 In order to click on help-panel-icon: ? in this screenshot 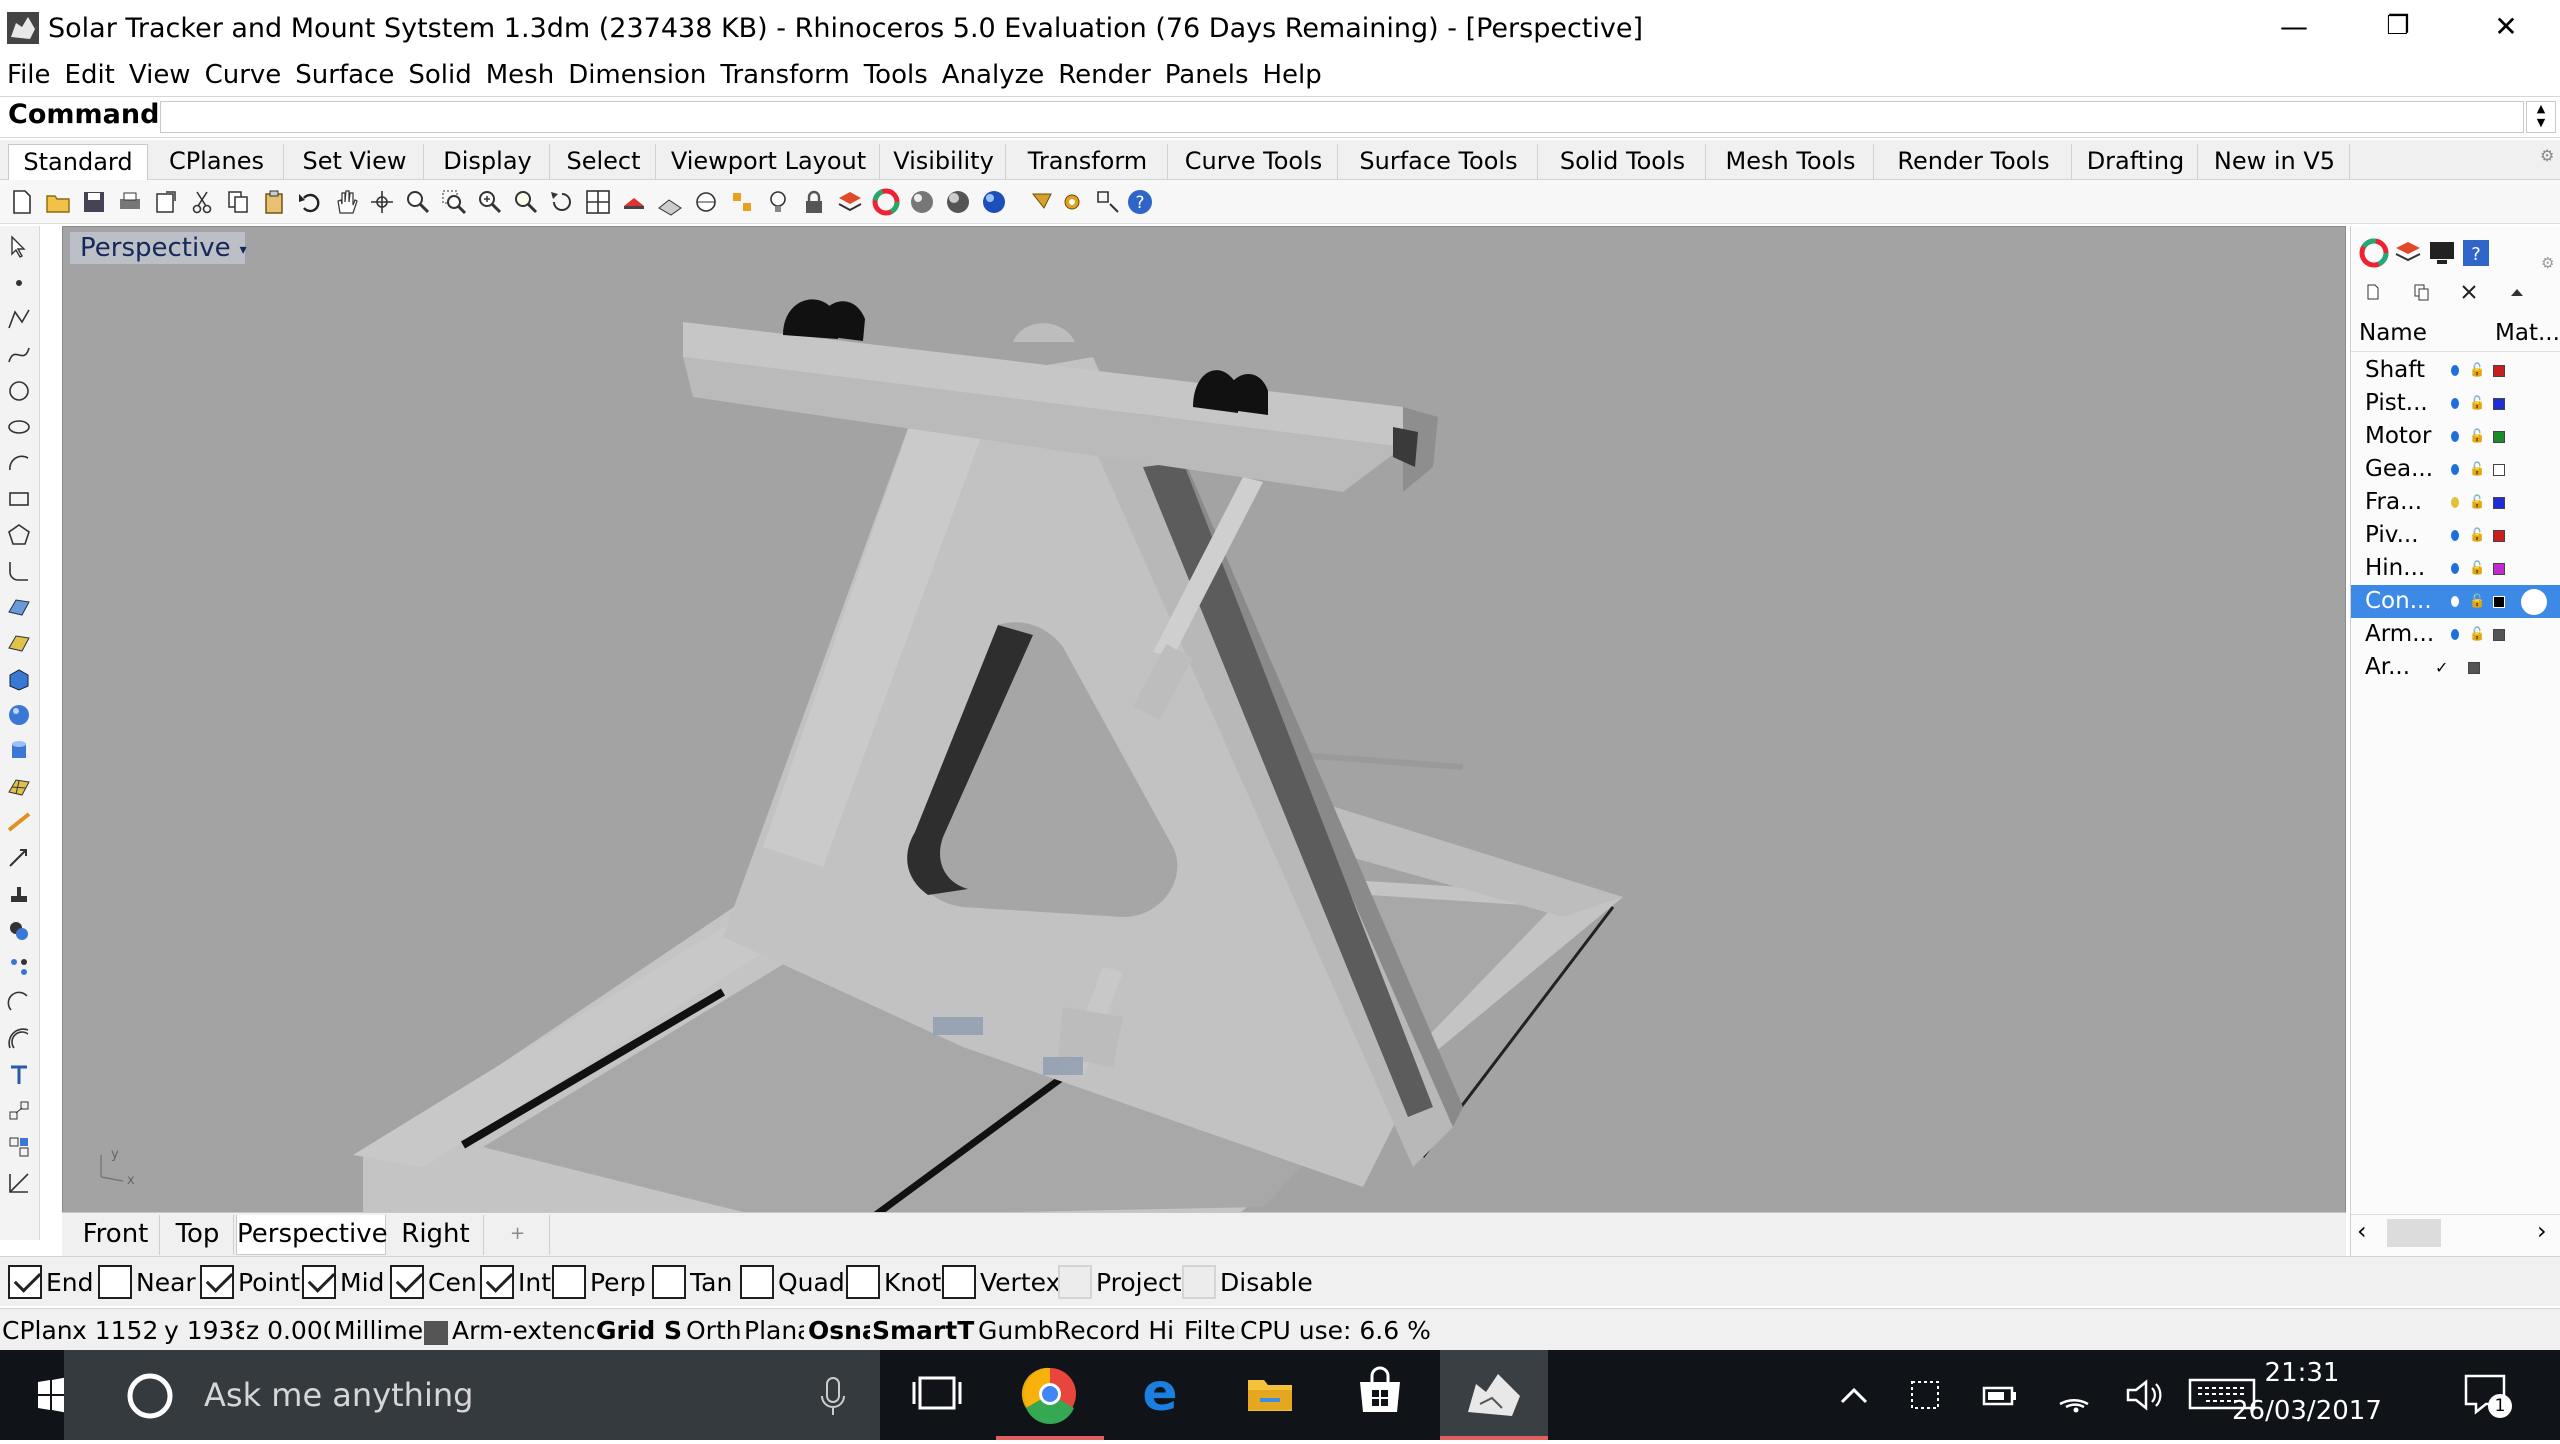, I will do `click(2476, 253)`.